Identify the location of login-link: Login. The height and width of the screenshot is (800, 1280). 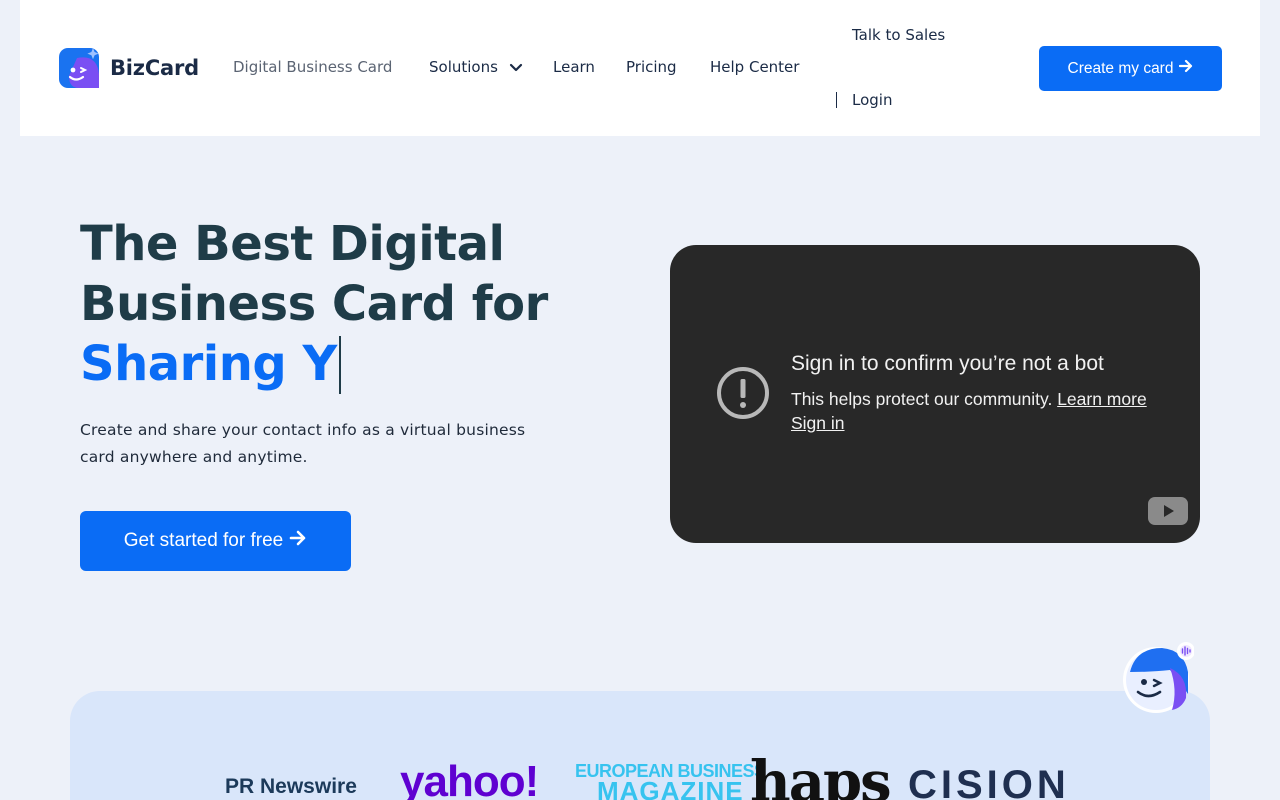
(872, 100).